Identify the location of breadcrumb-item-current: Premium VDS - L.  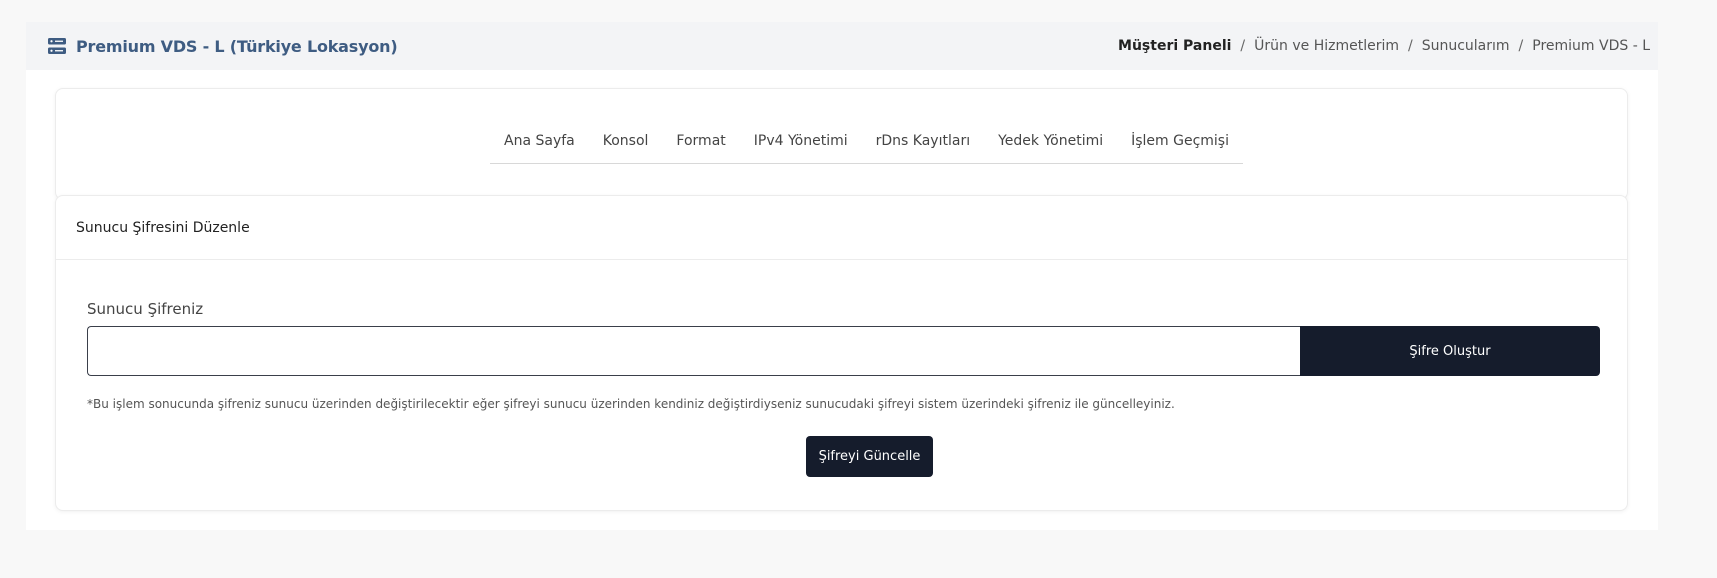
(1591, 46).